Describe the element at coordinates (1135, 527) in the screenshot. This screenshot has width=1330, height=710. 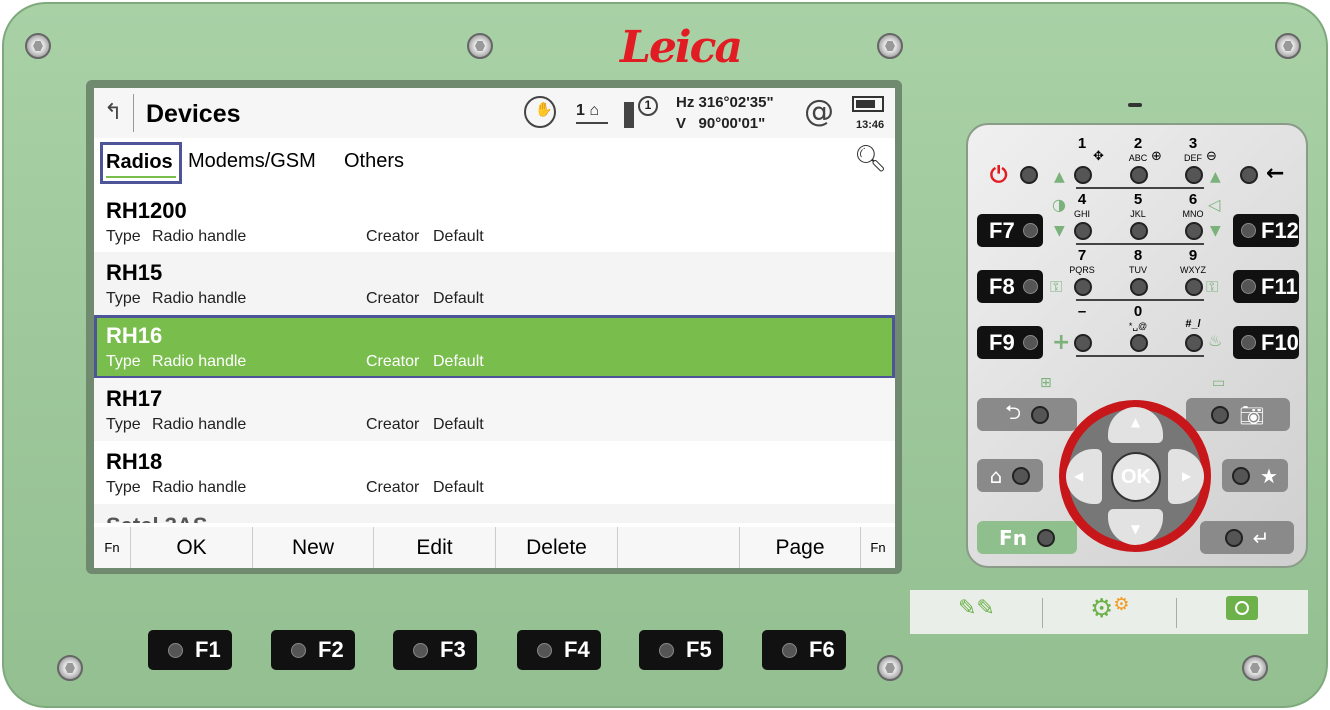
I see `arrow-down-key: ▼` at that location.